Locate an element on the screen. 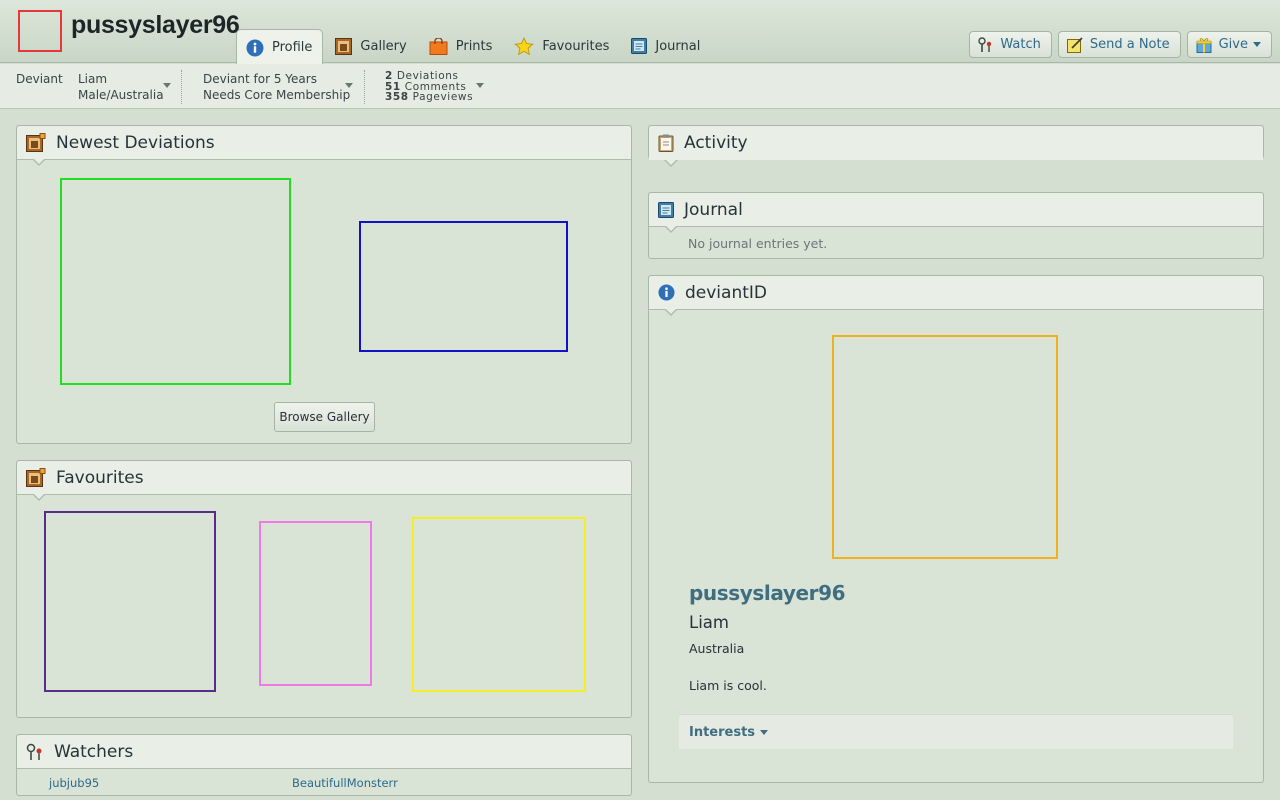  membership-status: Needs Core Membership is located at coordinates (277, 95).